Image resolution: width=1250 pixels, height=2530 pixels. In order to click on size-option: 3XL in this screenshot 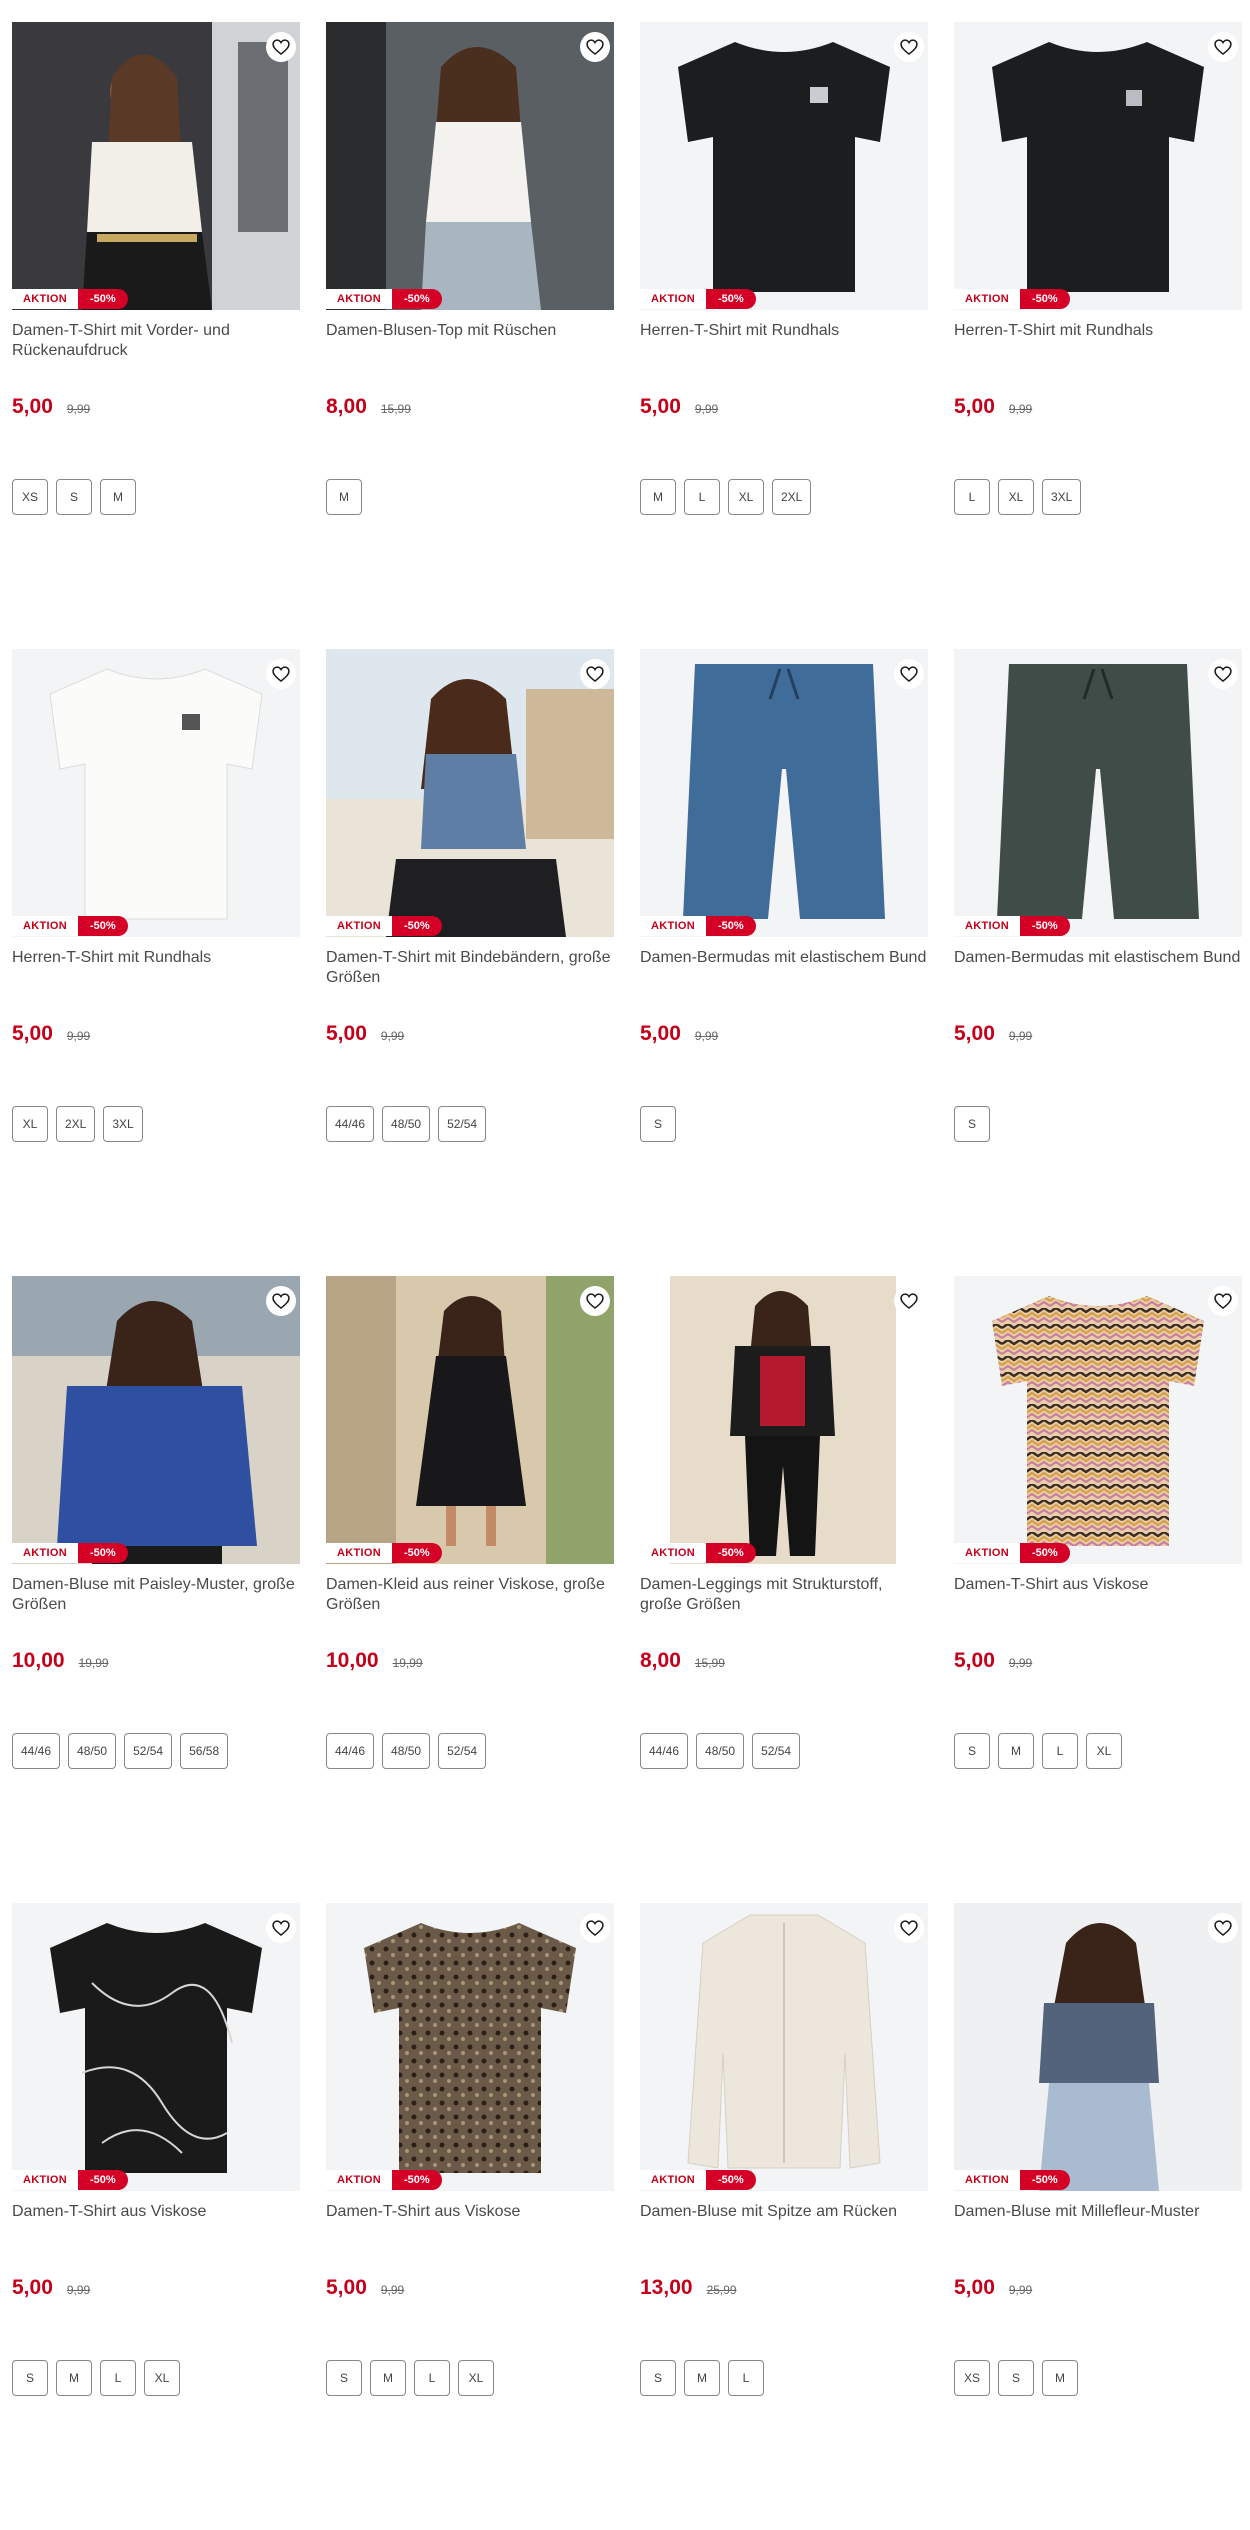, I will do `click(1062, 497)`.